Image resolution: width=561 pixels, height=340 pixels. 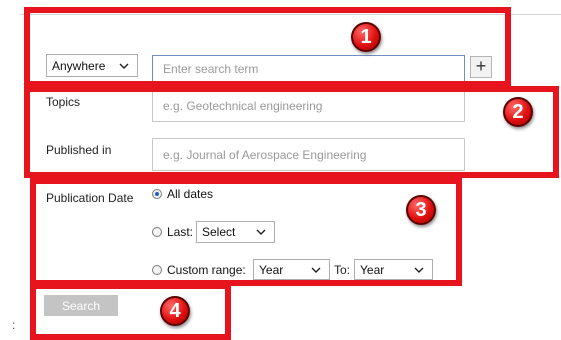 What do you see at coordinates (366, 37) in the screenshot?
I see `callout-badge-1: 1` at bounding box center [366, 37].